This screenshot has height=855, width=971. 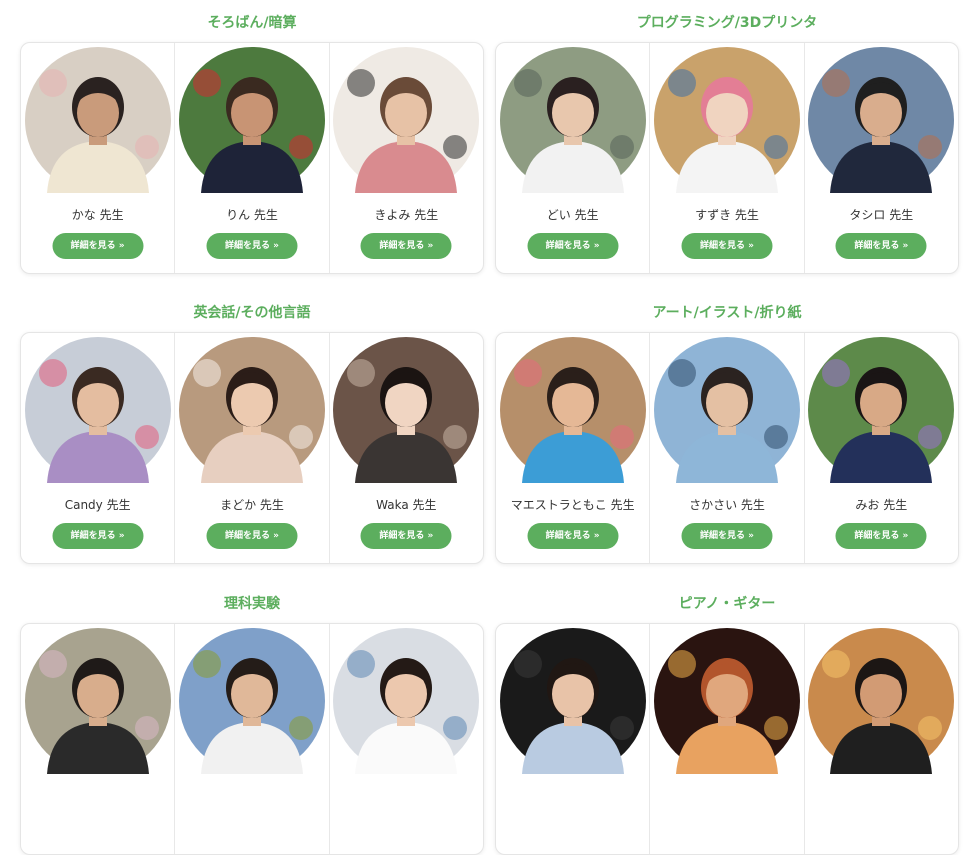 I want to click on teacher-item: どい 先生詳細を見る », so click(x=573, y=158).